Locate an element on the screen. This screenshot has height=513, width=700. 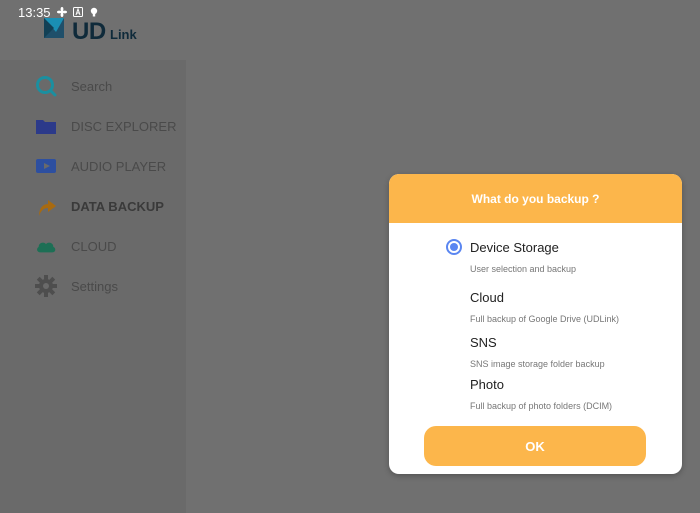
option-title: Photo is located at coordinates (487, 384).